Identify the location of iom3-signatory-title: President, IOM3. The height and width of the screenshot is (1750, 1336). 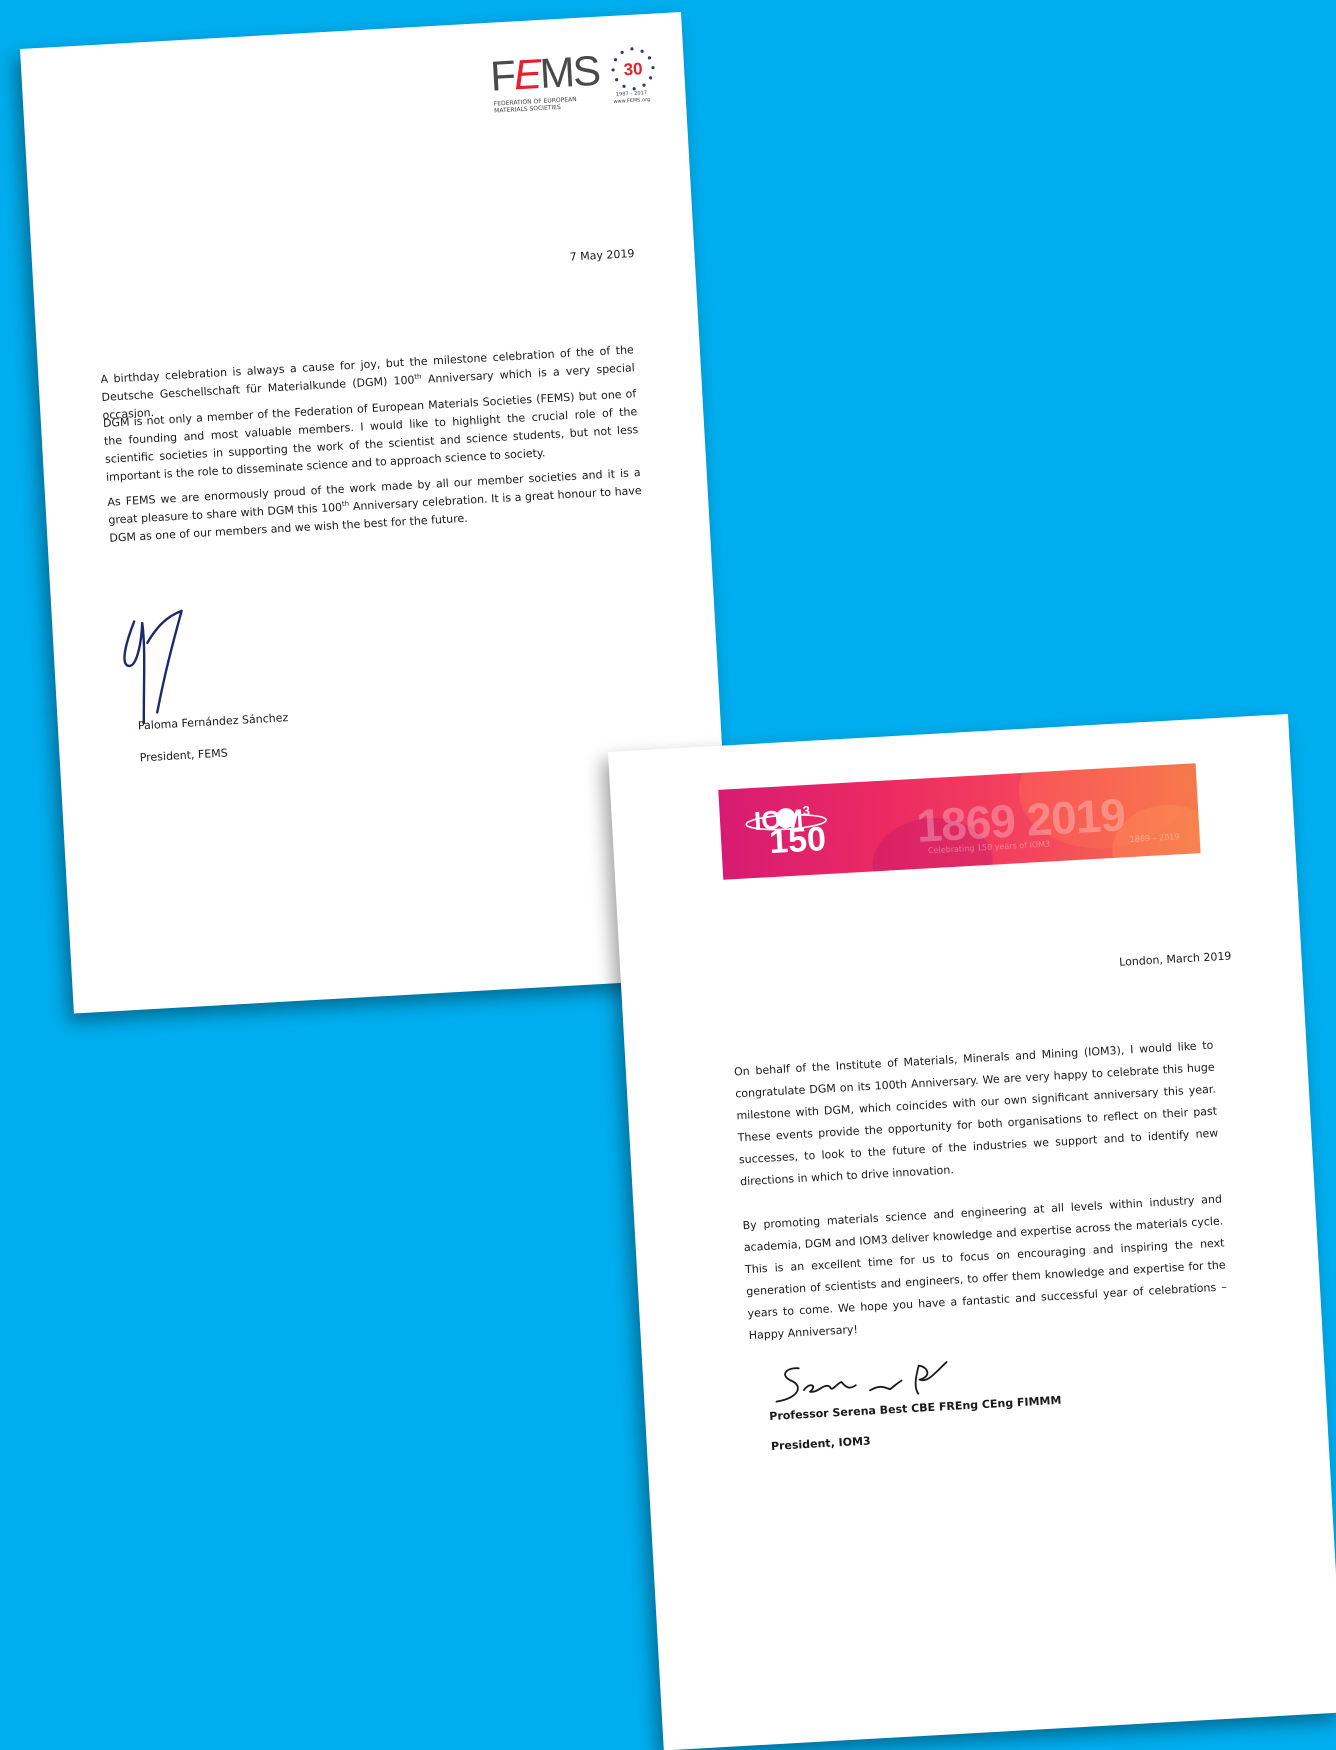
(820, 1443).